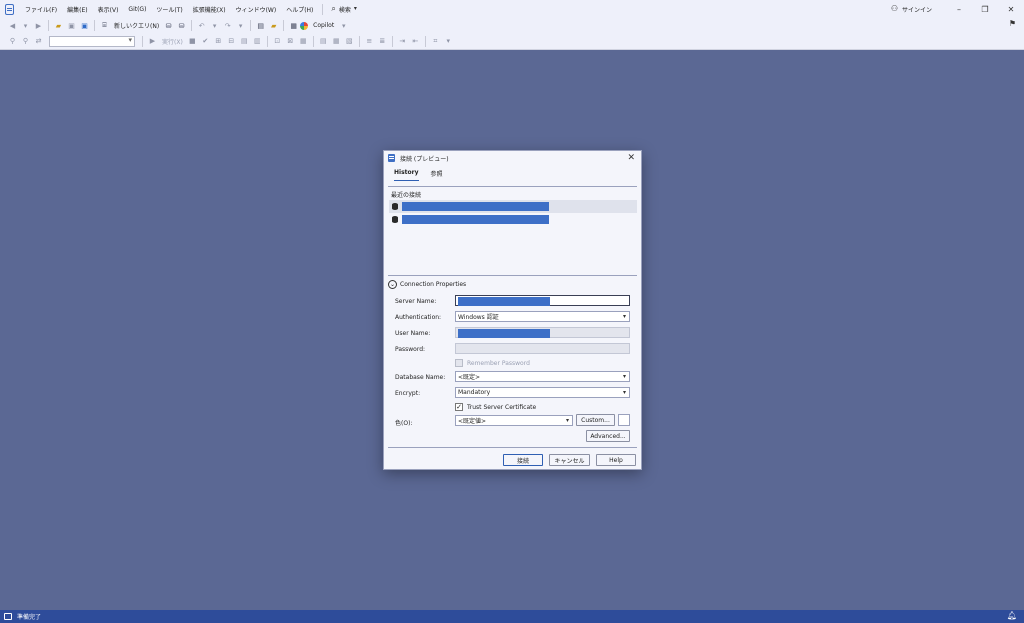 This screenshot has height=623, width=1024. Describe the element at coordinates (427, 284) in the screenshot. I see `connection-properties-toggle: ⌄ Connection Properties` at that location.